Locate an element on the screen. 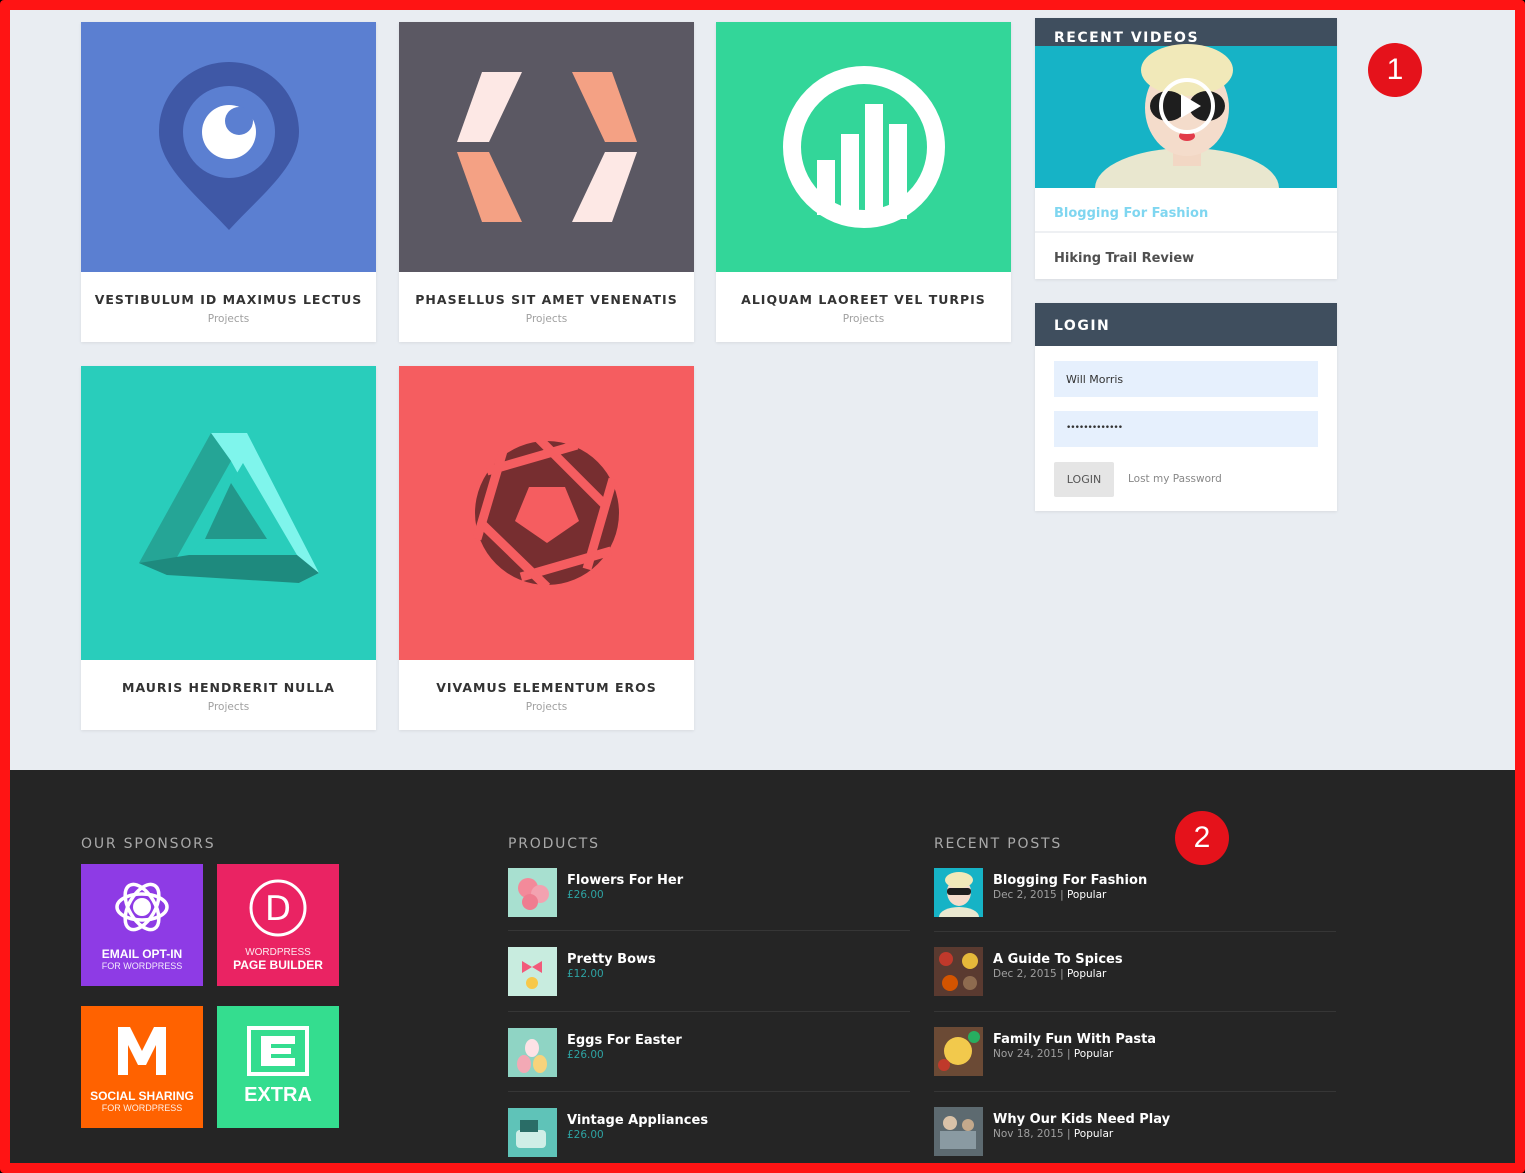  portfolio-card: VESTIBULUM ID MAXIMUS LECTUS Projects is located at coordinates (228, 182).